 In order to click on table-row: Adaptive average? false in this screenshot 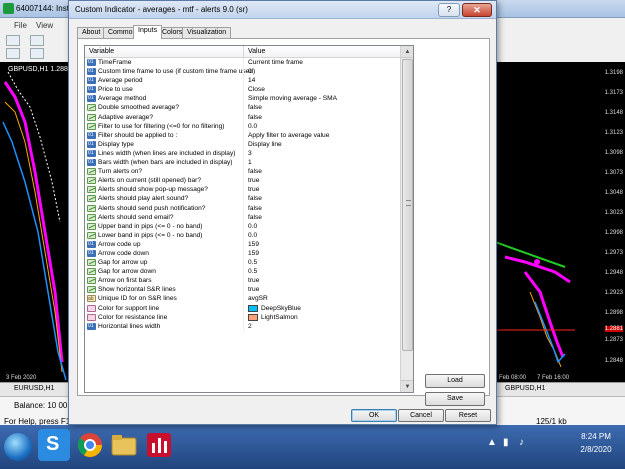, I will do `click(243, 117)`.